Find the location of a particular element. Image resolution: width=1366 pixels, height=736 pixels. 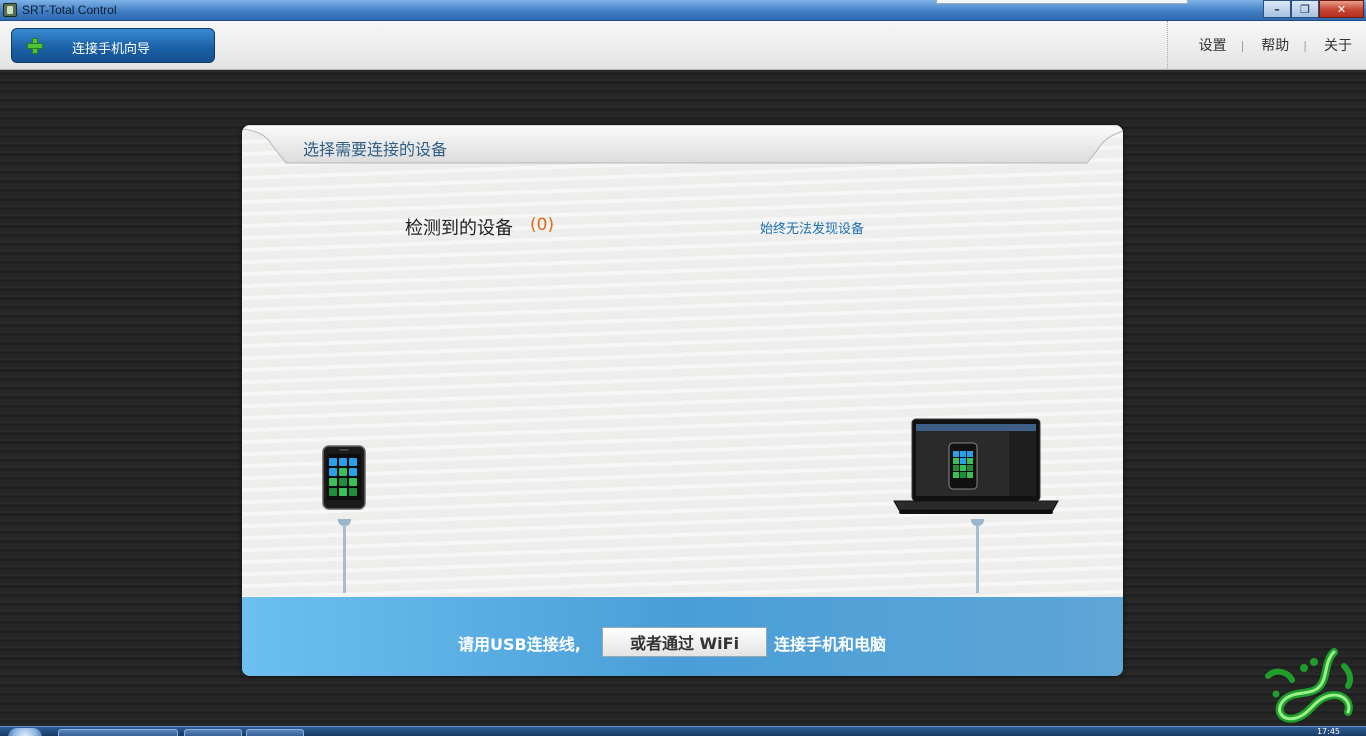

watermark-logo is located at coordinates (1309, 685).